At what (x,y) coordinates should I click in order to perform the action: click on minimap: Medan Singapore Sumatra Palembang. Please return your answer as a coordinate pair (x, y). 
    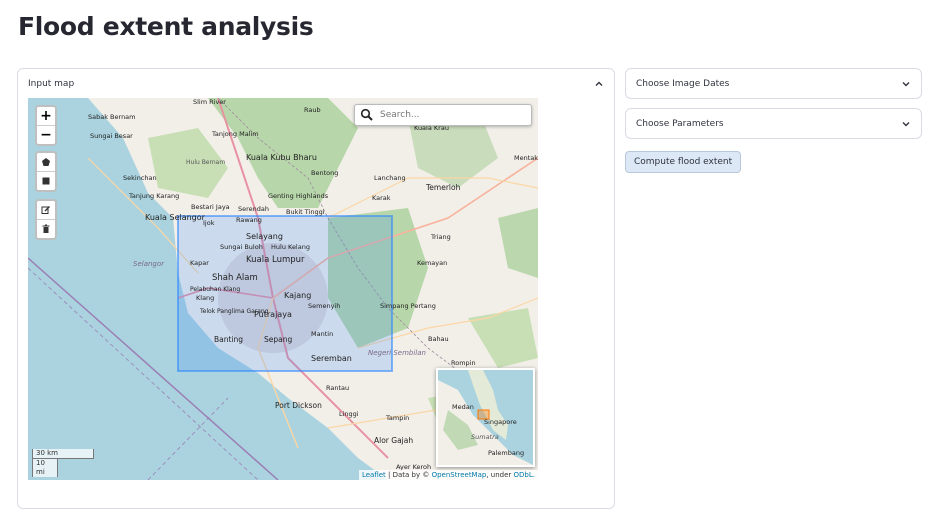
    Looking at the image, I should click on (485, 417).